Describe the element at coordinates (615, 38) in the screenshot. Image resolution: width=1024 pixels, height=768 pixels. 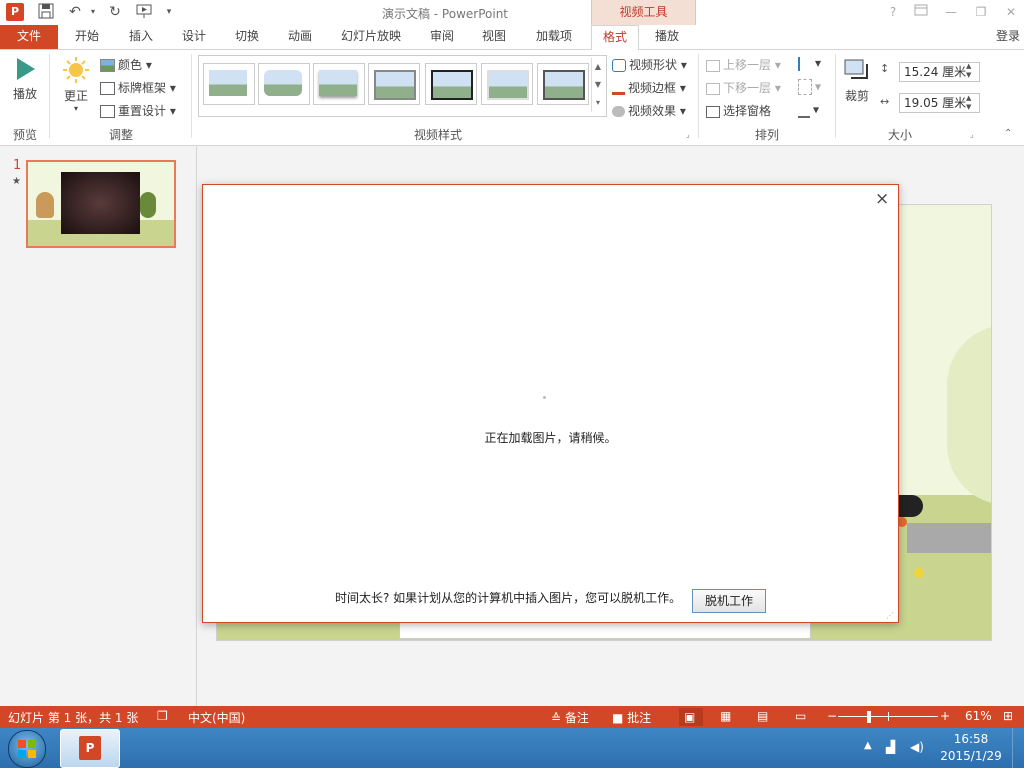
I see `tab-format: 格式` at that location.